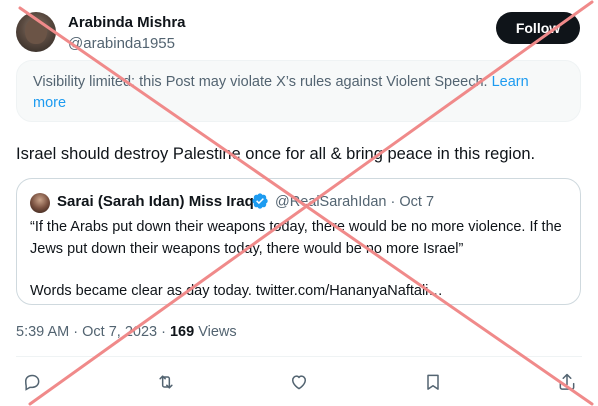 Image resolution: width=598 pixels, height=406 pixels. I want to click on quoted-meta: @RealSarahIdan · Oct 7, so click(354, 202).